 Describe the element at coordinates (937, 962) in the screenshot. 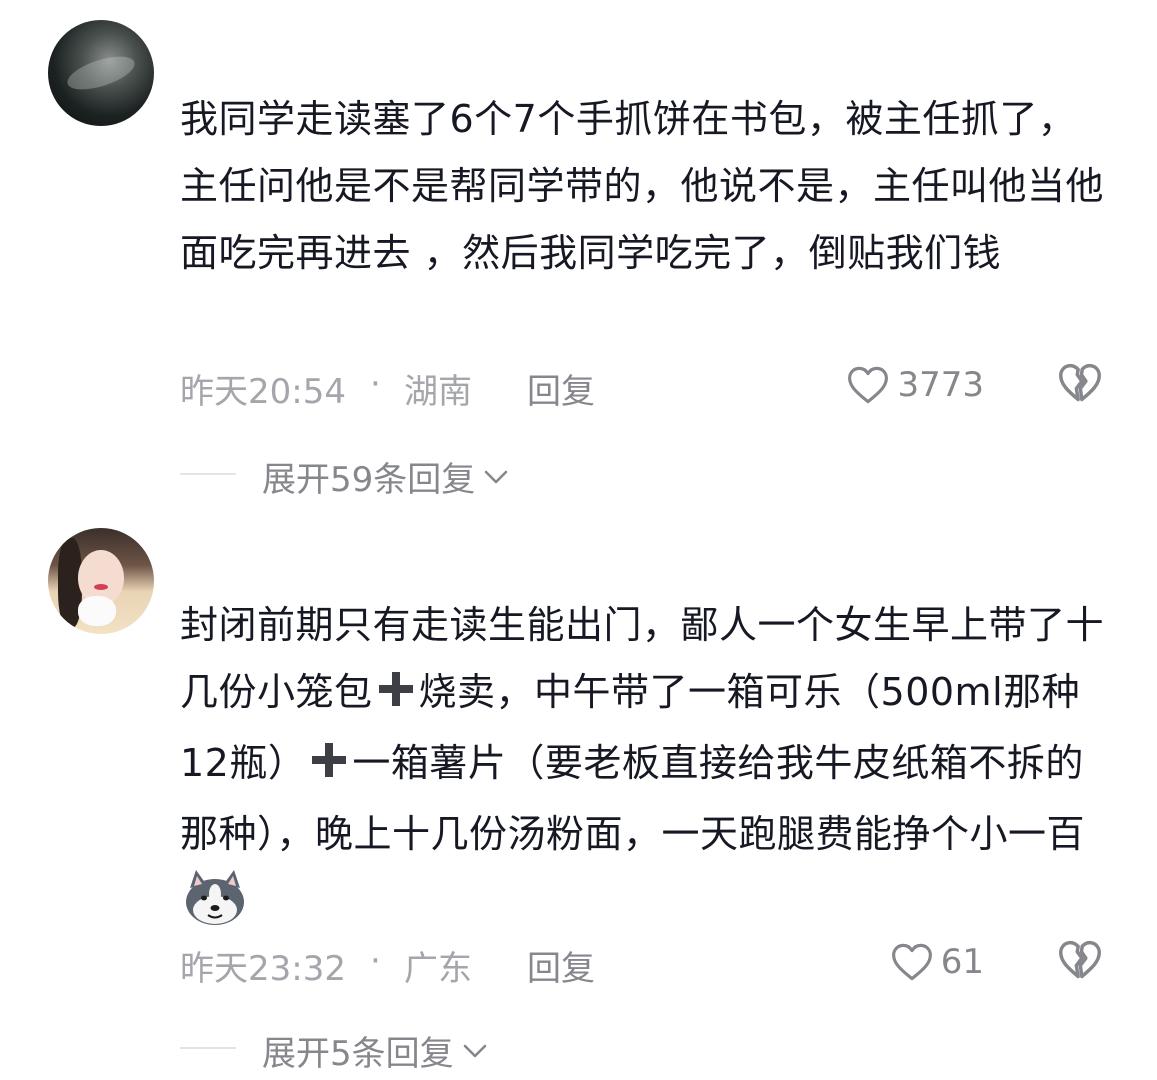

I see `like-button: 61` at that location.